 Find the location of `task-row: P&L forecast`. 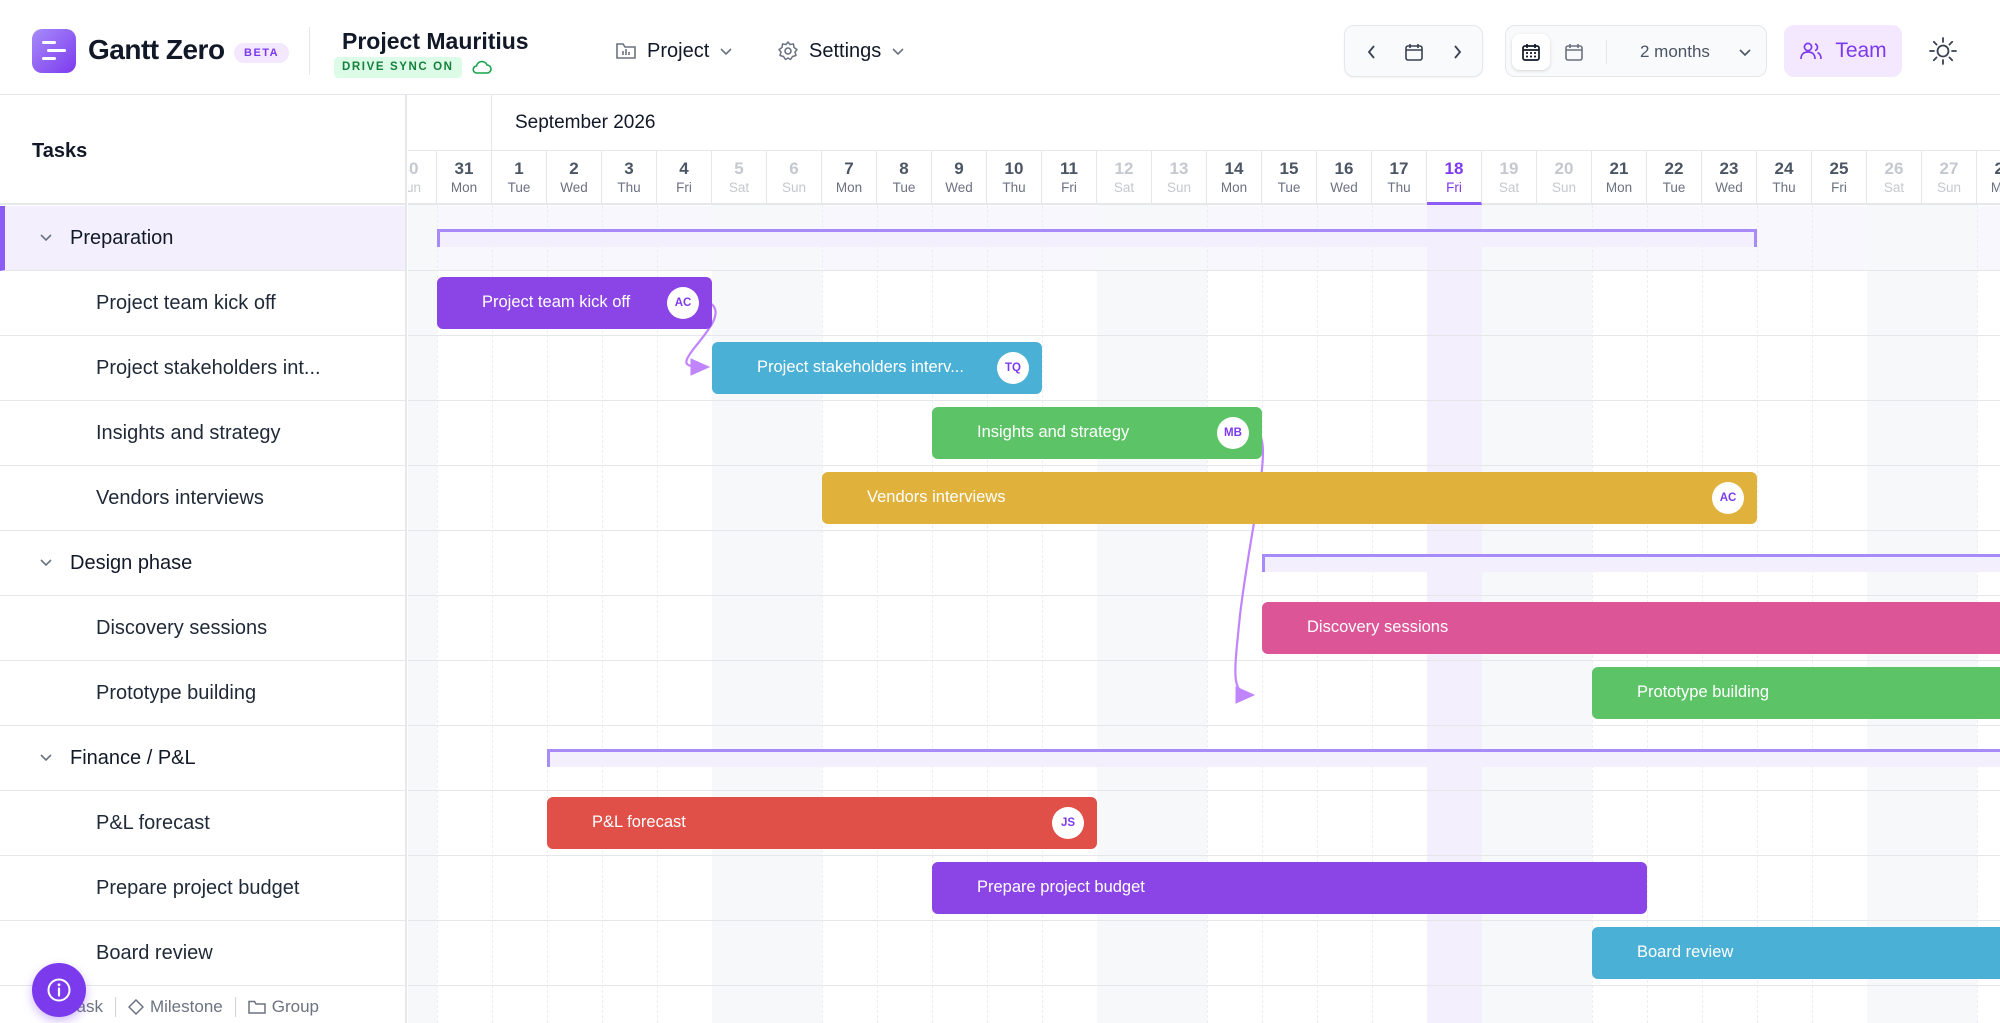

task-row: P&L forecast is located at coordinates (202, 823).